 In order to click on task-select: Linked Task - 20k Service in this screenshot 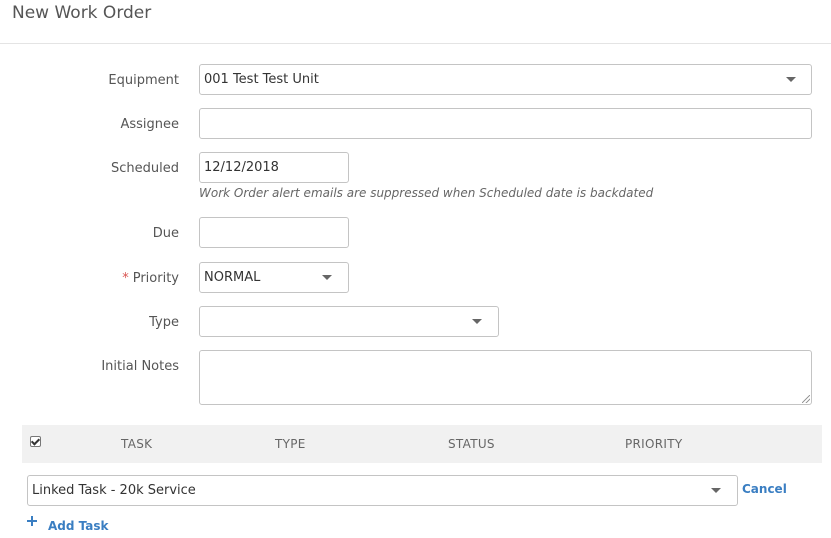, I will do `click(382, 490)`.